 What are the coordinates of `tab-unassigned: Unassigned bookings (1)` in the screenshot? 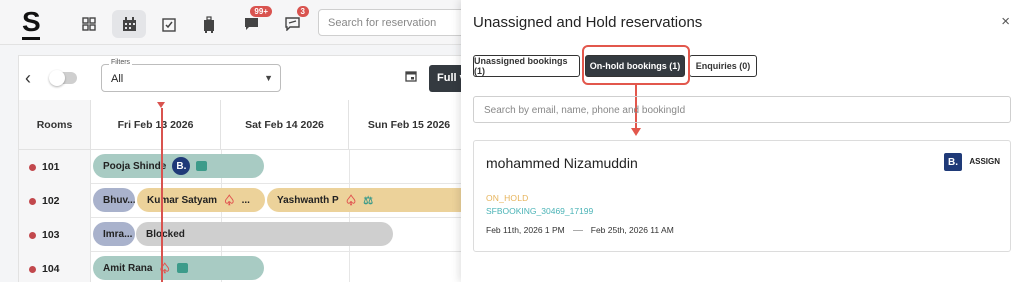 It's located at (526, 66).